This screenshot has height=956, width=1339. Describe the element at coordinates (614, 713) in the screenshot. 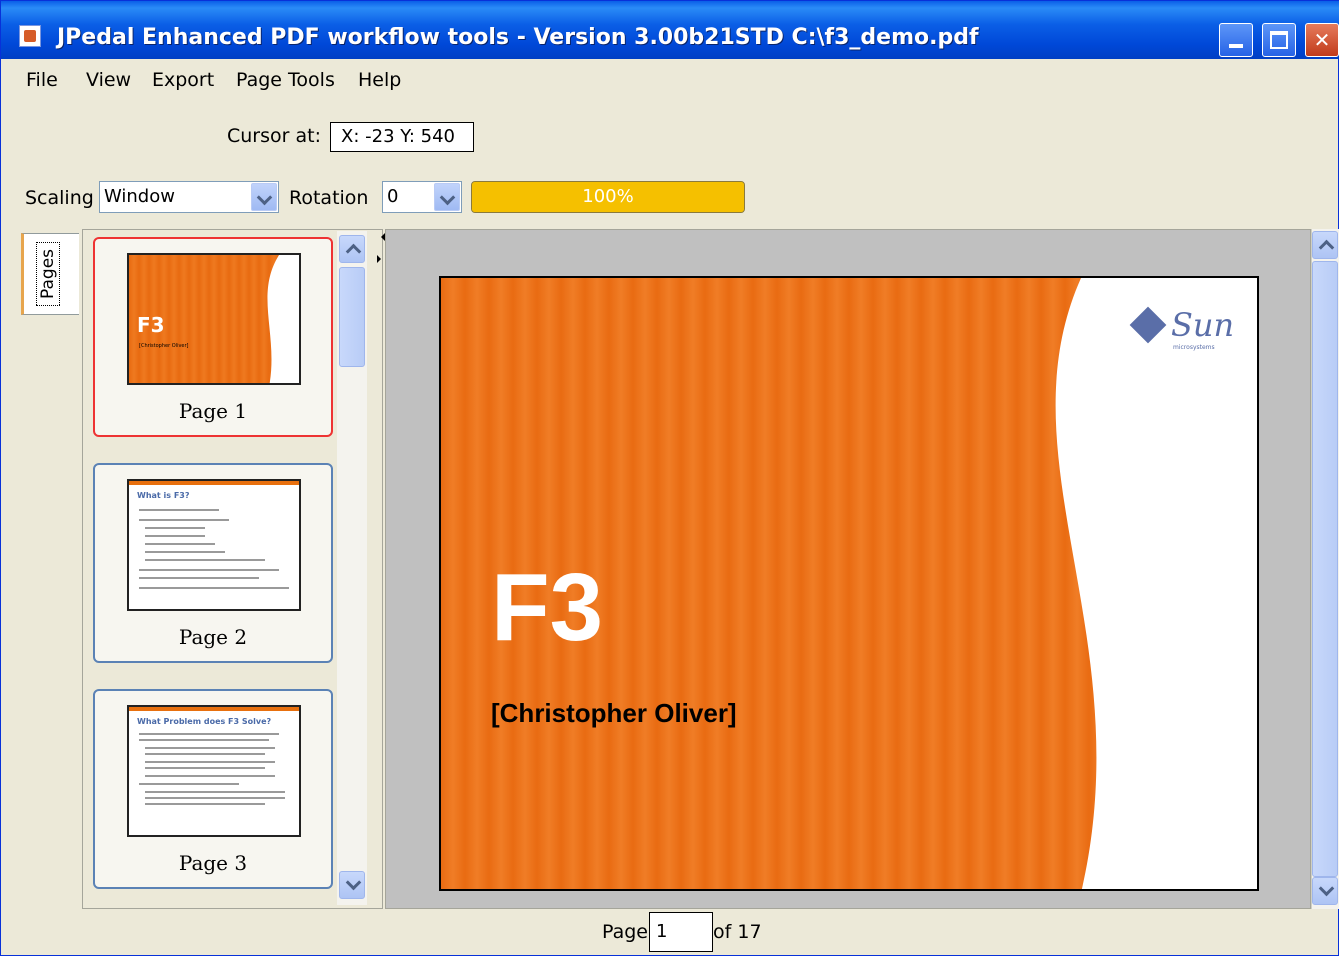

I see `slide-author: [Christopher Oliver]` at that location.